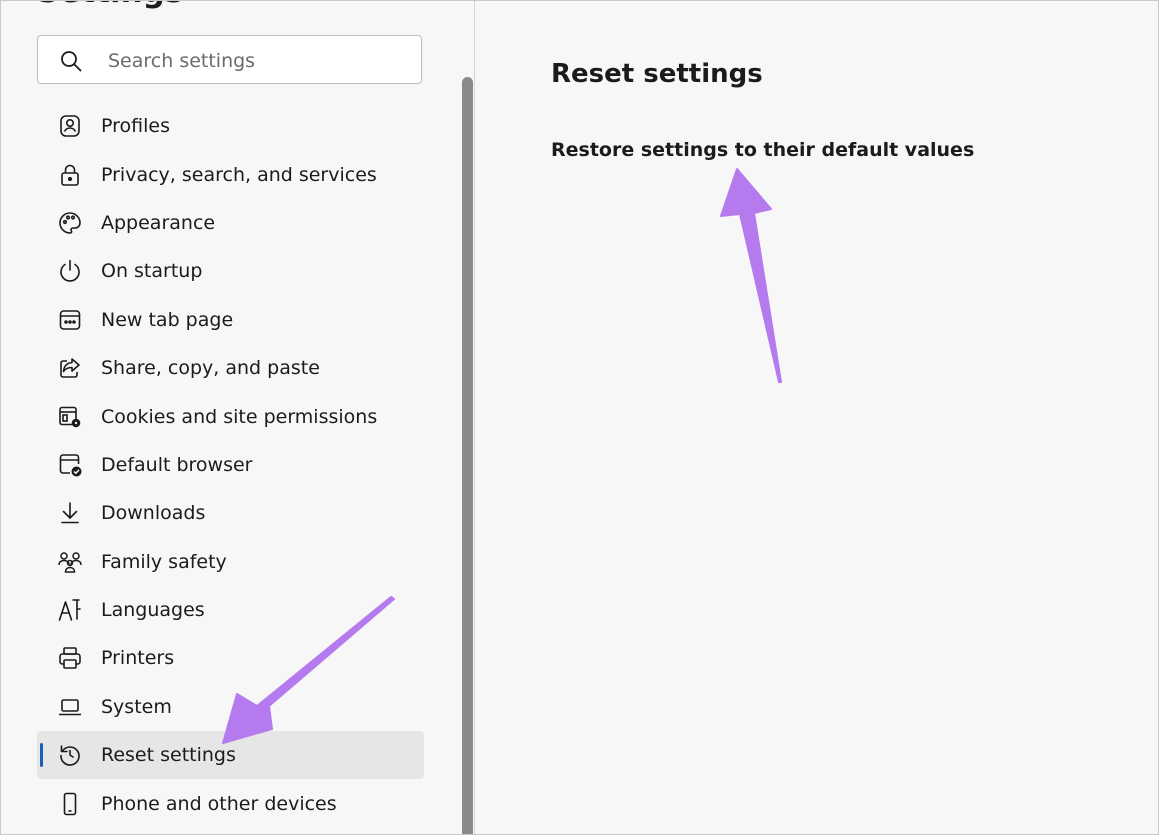 The width and height of the screenshot is (1159, 835). Describe the element at coordinates (136, 706) in the screenshot. I see `sidebar-item-label: System` at that location.